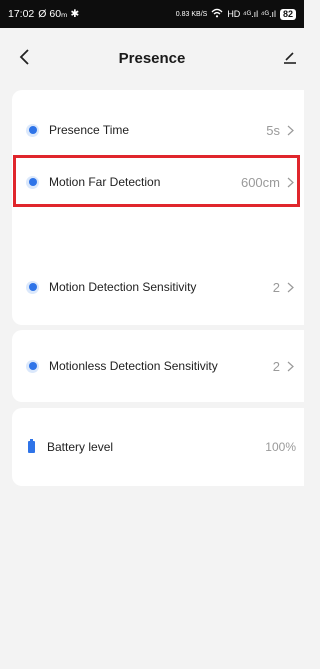 The width and height of the screenshot is (320, 669). What do you see at coordinates (273, 130) in the screenshot?
I see `row-value: 5s` at bounding box center [273, 130].